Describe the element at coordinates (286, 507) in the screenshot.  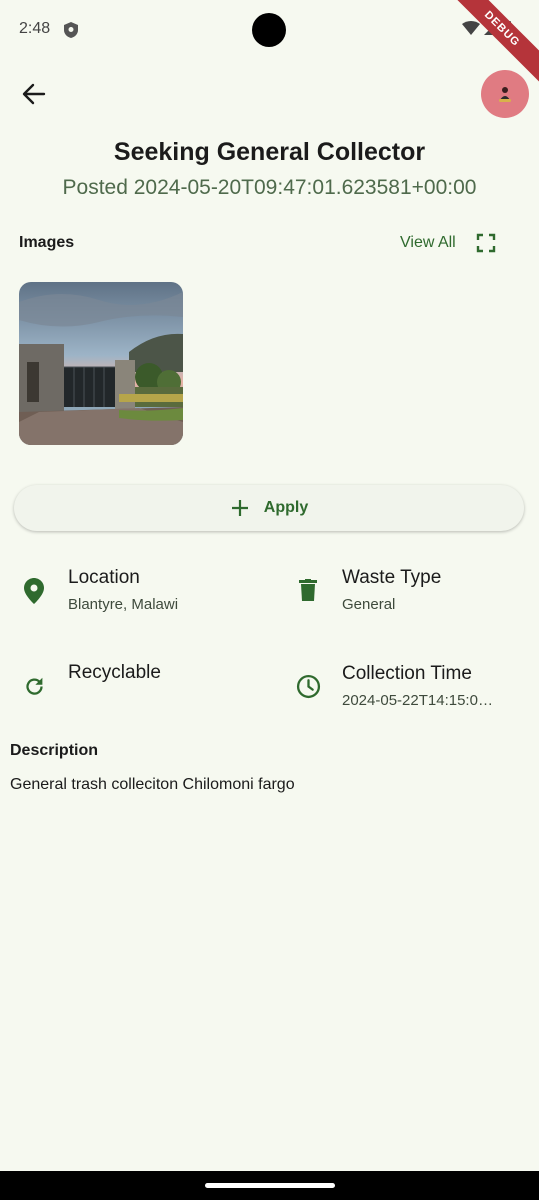
I see `apply-label: Apply` at that location.